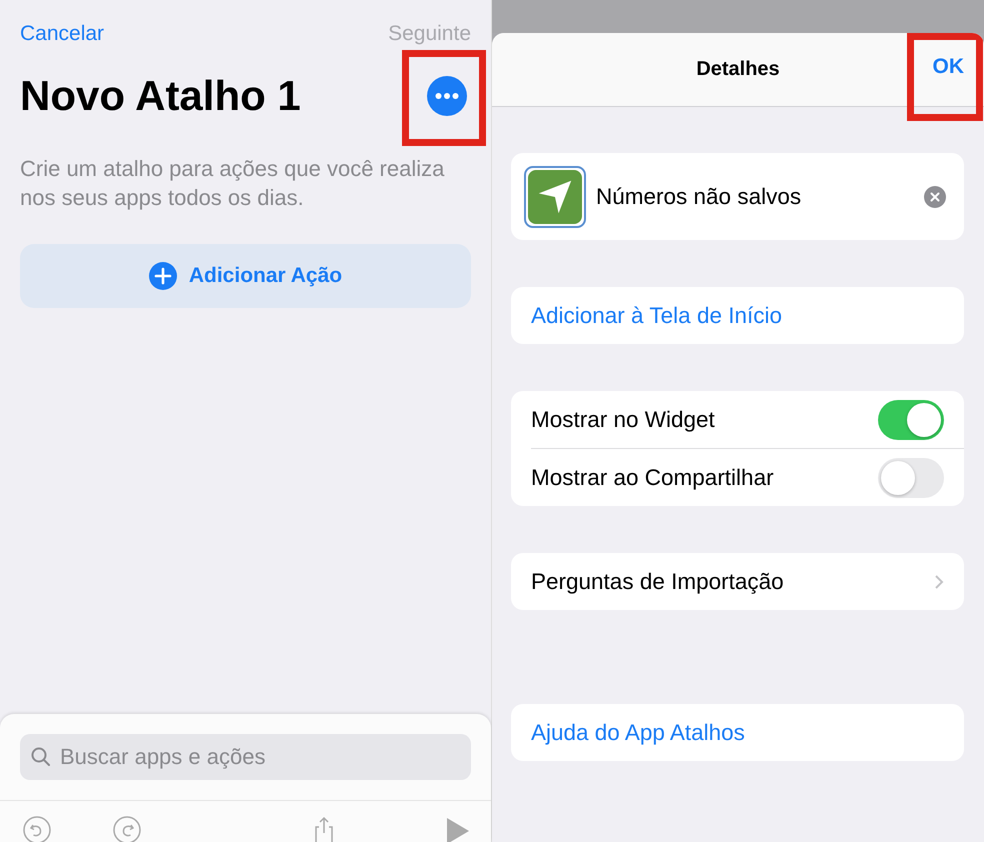 This screenshot has width=984, height=842. What do you see at coordinates (737, 732) in the screenshot?
I see `help-row: Ajuda do App Atalhos` at bounding box center [737, 732].